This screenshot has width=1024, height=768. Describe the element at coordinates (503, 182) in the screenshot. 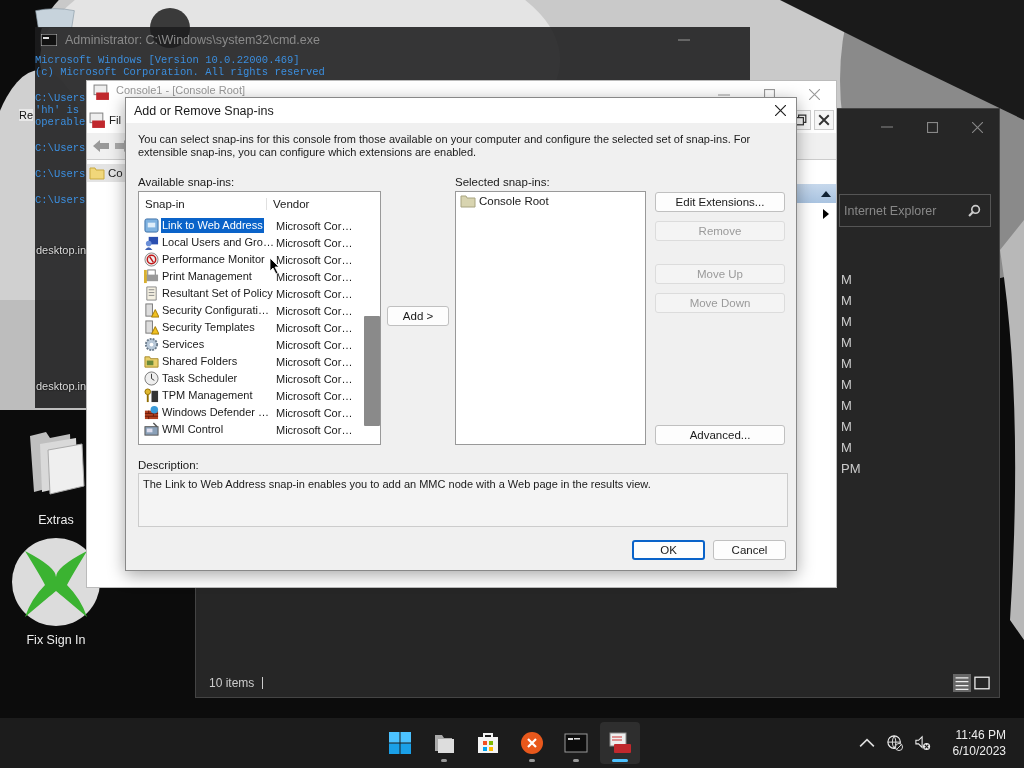

I see `selected-label: Selected snap-ins:` at that location.